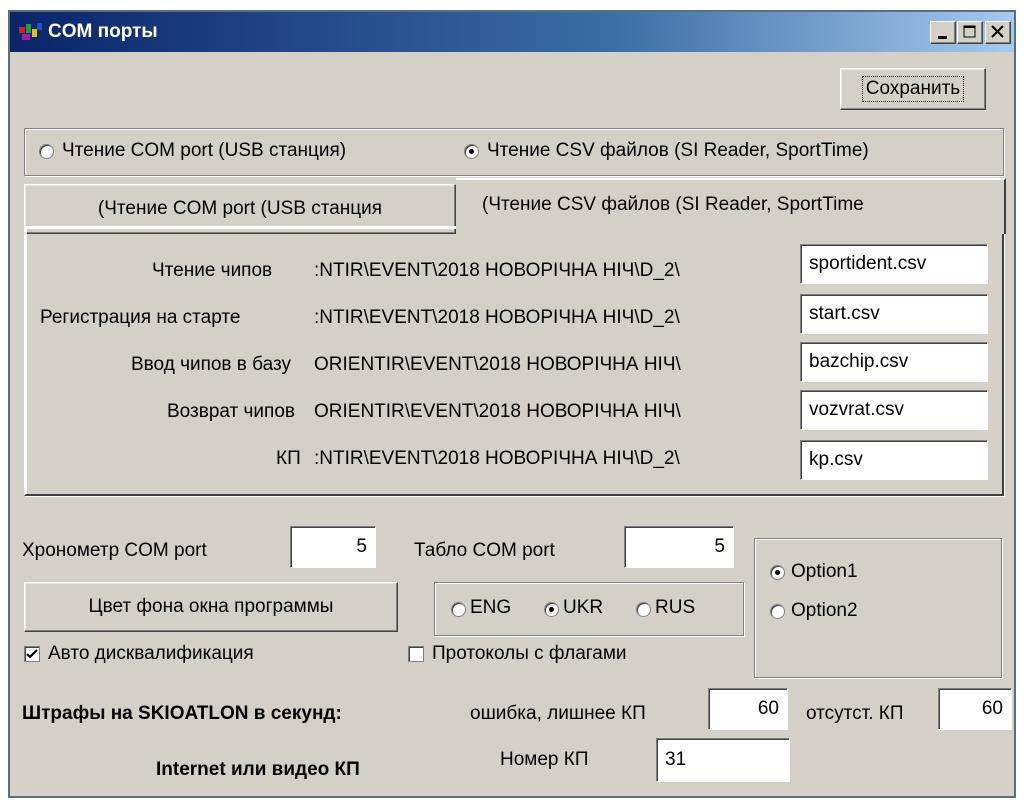 The image size is (1026, 804). I want to click on title-bar: COM порты, so click(512, 32).